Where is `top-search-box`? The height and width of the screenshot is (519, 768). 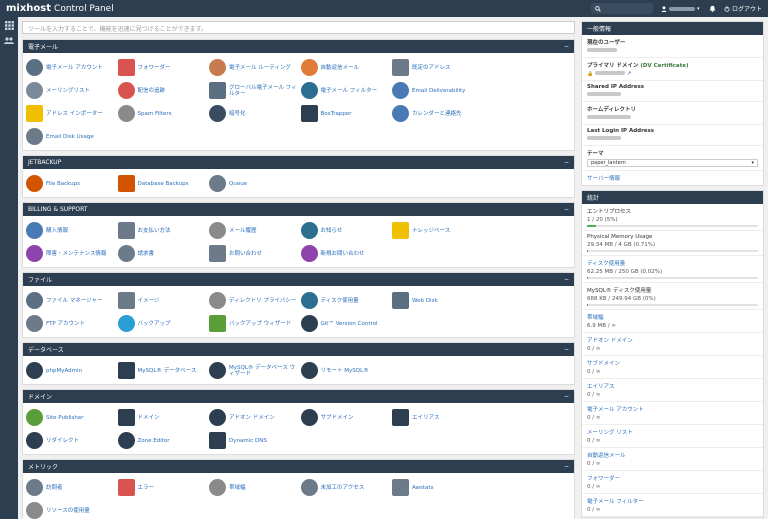 top-search-box is located at coordinates (621, 8).